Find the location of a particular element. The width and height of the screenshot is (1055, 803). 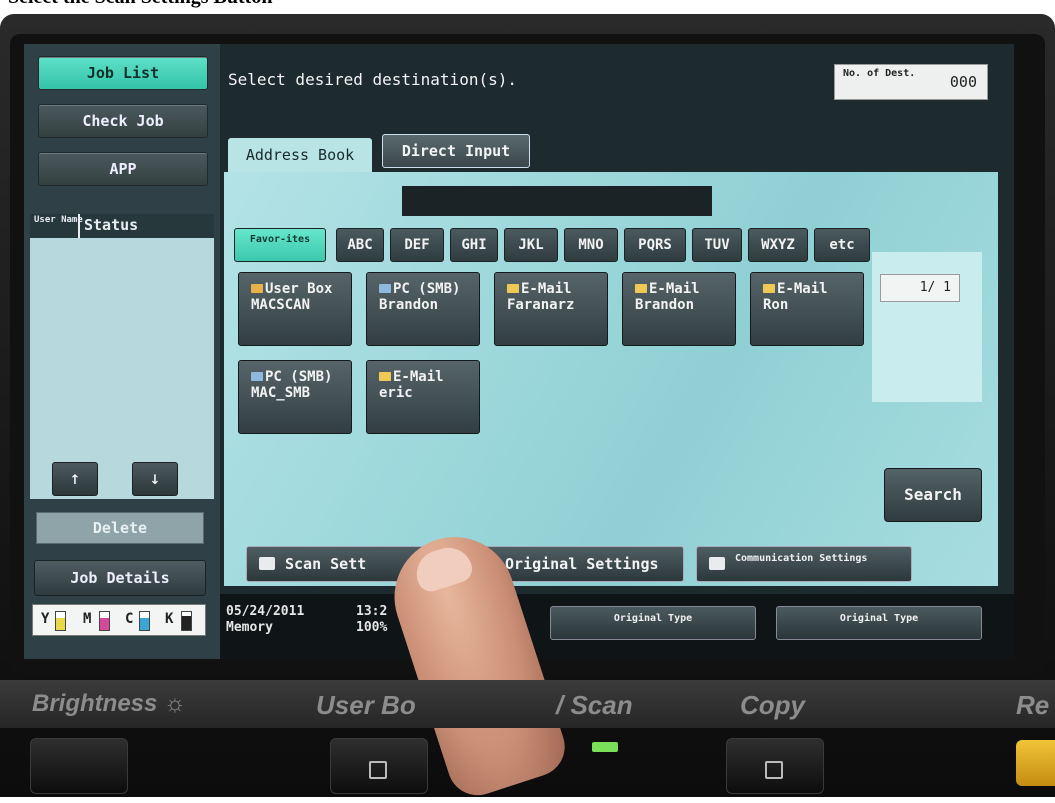

index-ghi: GHI is located at coordinates (474, 245).